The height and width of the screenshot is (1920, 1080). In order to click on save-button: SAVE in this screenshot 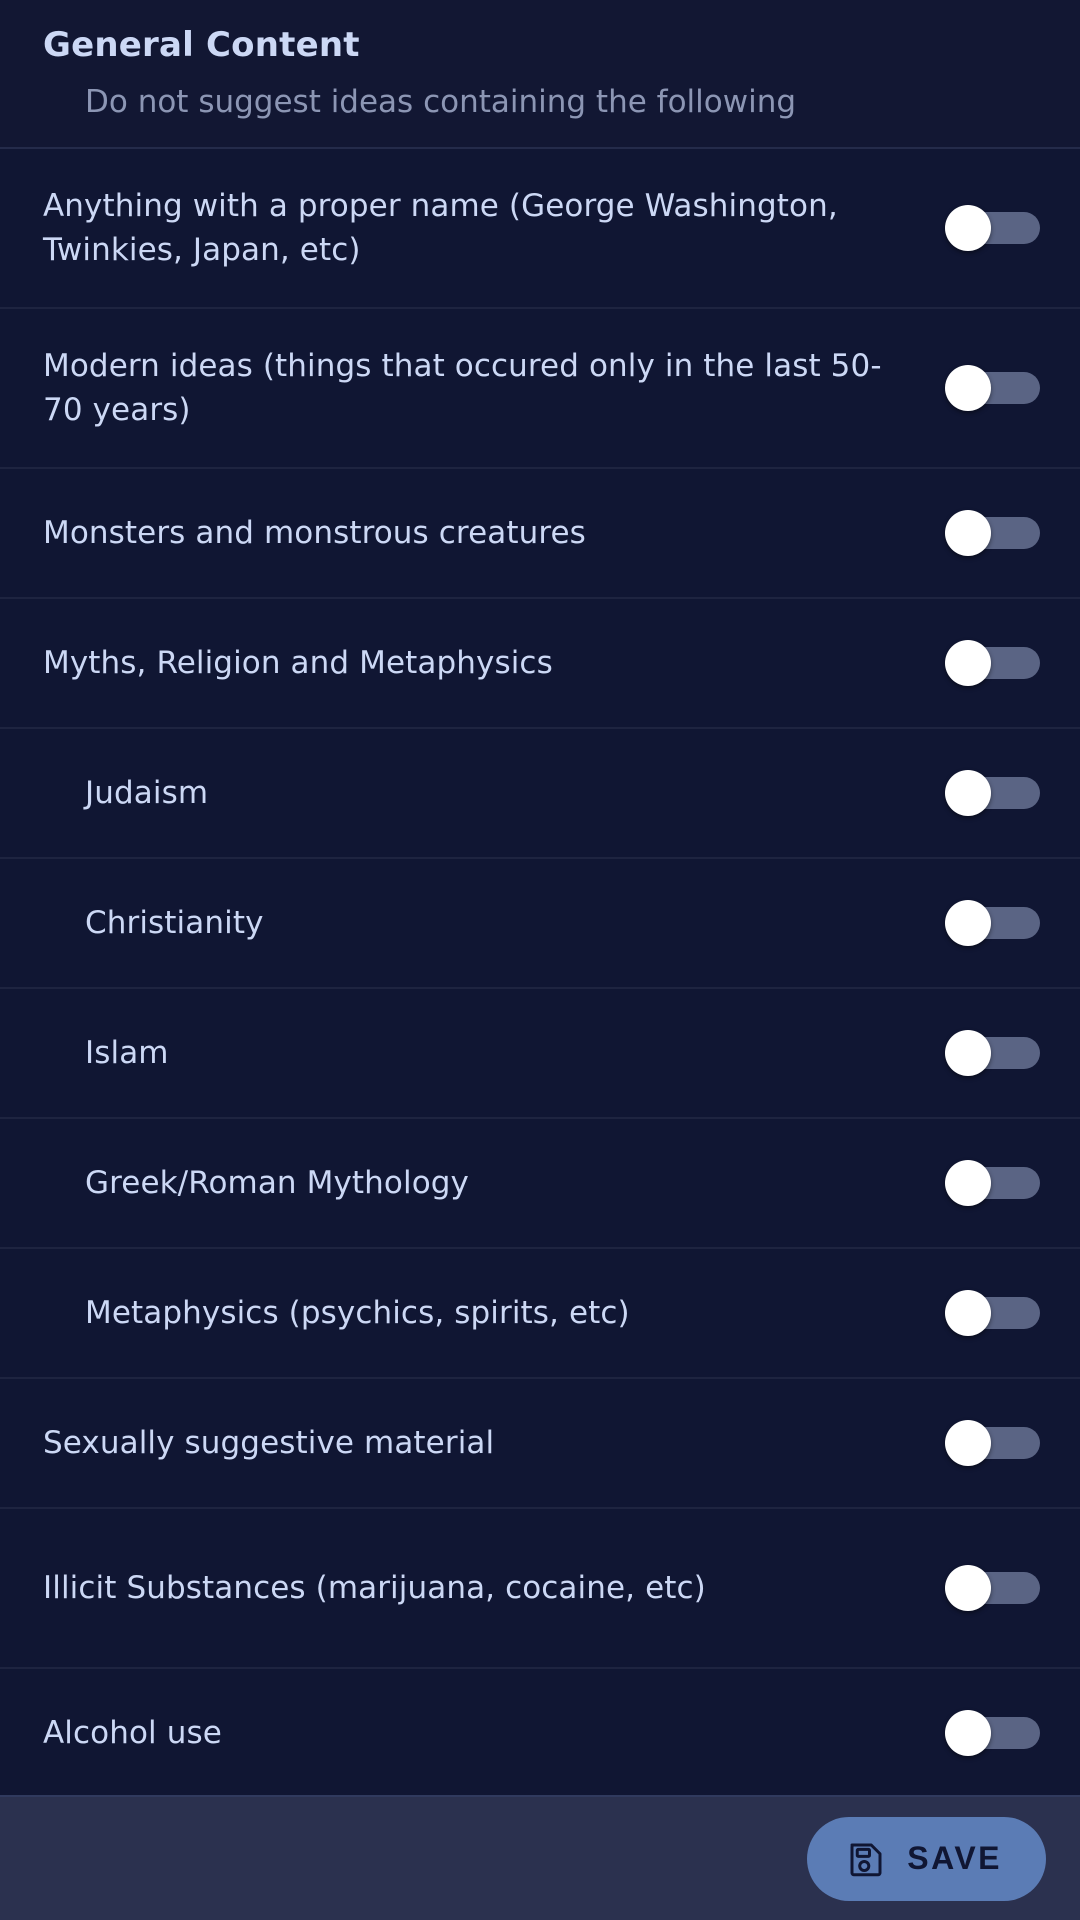, I will do `click(926, 1858)`.